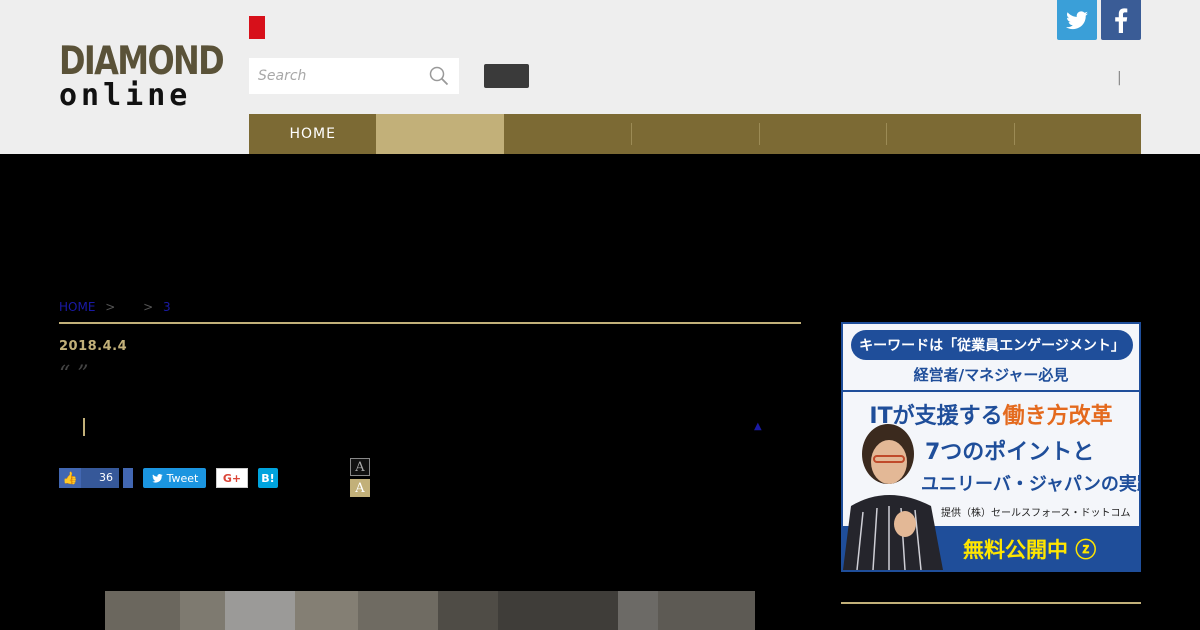 The image size is (1200, 630). Describe the element at coordinates (758, 426) in the screenshot. I see `triangle-icon: ▲` at that location.